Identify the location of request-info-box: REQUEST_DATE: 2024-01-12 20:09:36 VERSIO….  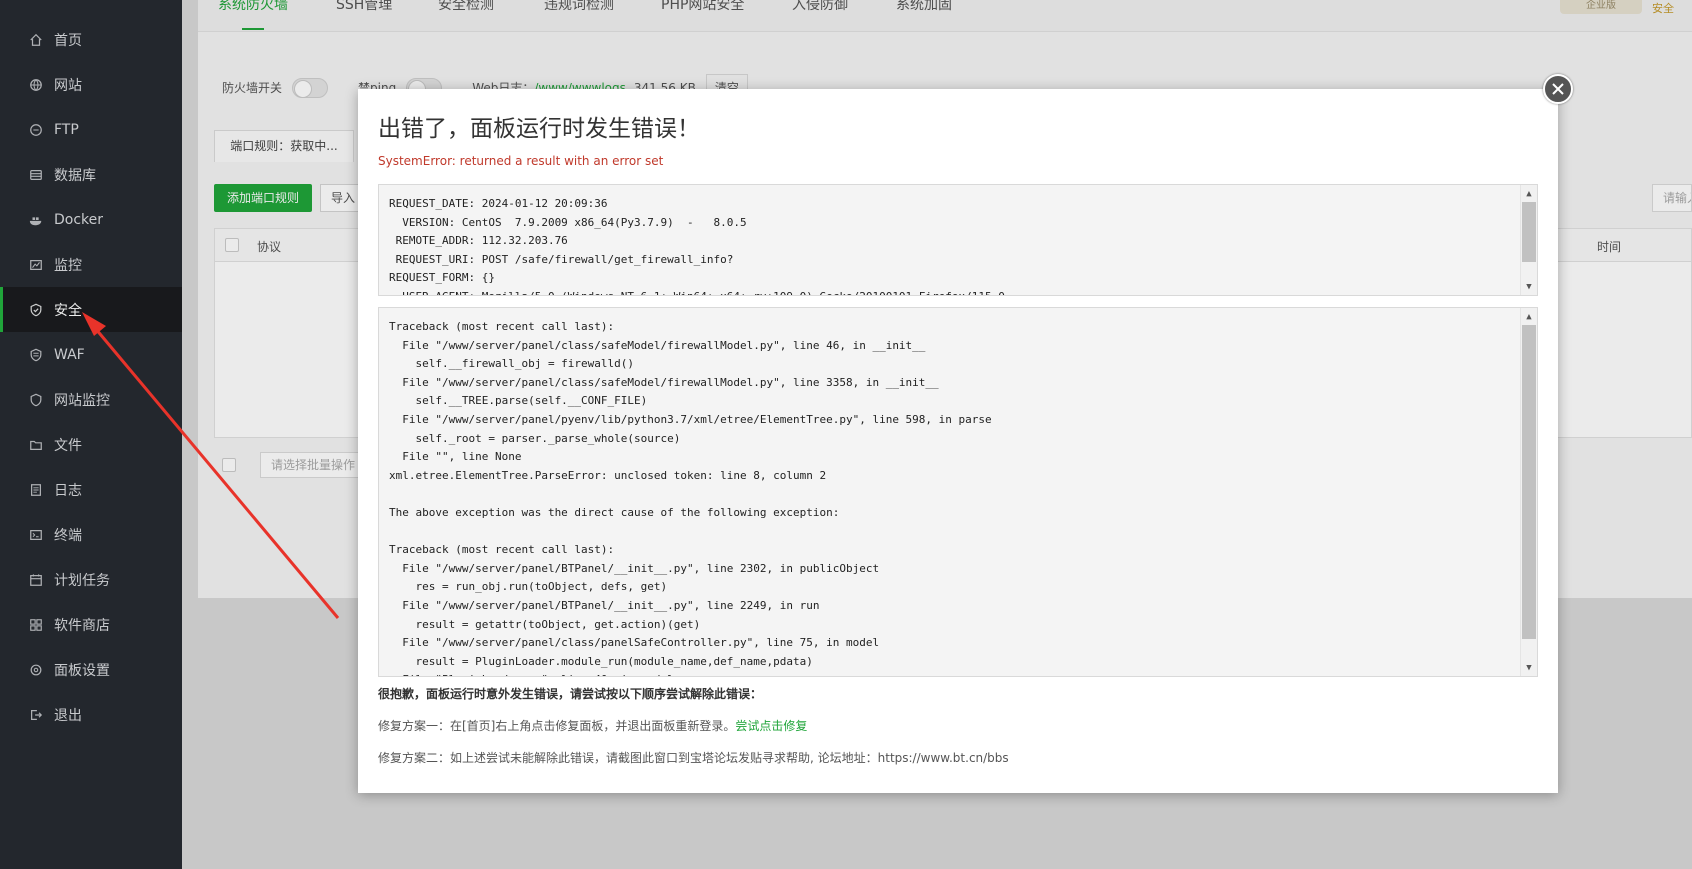
(958, 240).